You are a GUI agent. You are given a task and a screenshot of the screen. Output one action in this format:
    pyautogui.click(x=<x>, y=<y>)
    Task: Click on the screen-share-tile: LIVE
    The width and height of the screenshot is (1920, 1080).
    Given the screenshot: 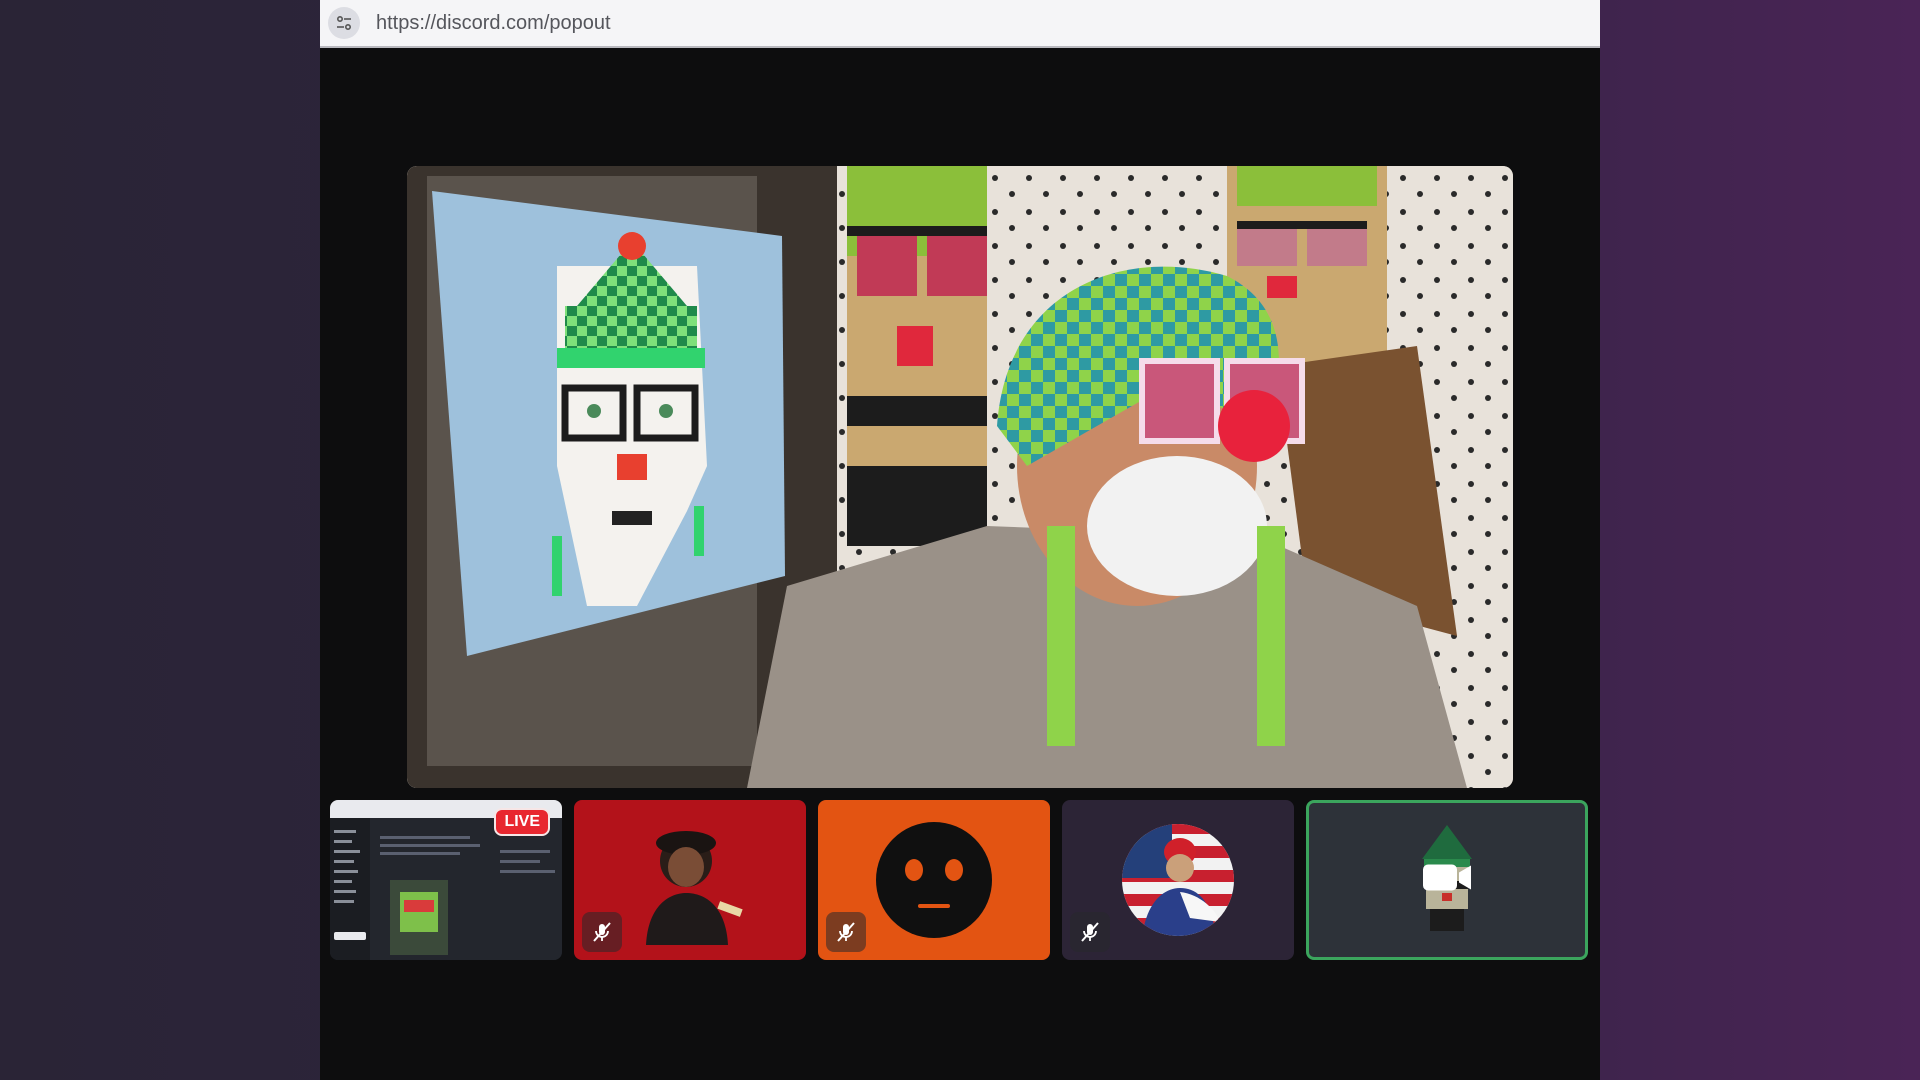 What is the action you would take?
    pyautogui.click(x=446, y=880)
    